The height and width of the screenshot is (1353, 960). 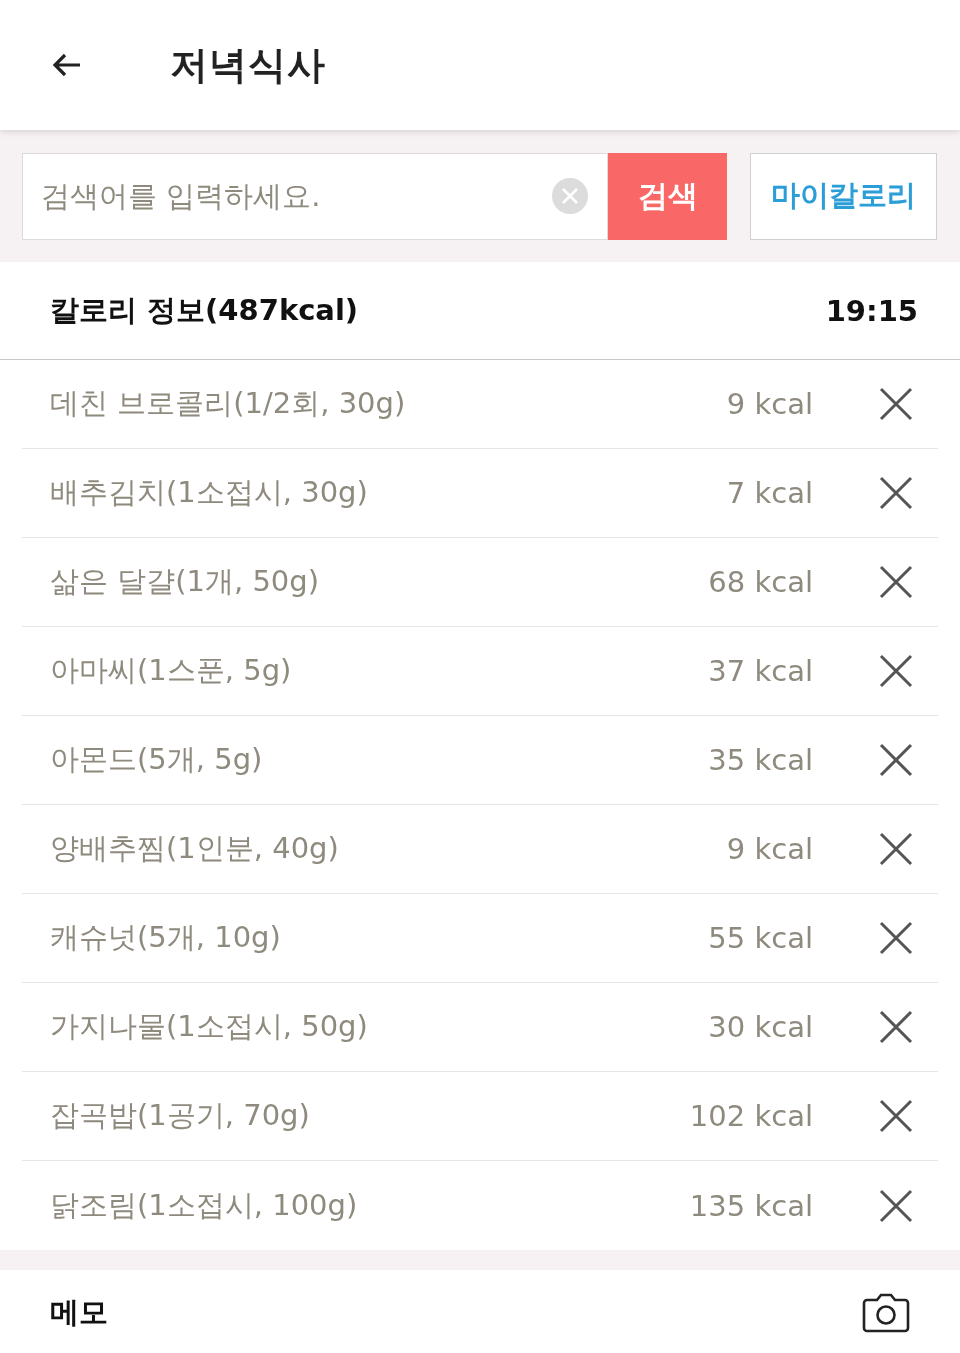 What do you see at coordinates (315, 196) in the screenshot?
I see `search-field: 검색어를 입력하세요.` at bounding box center [315, 196].